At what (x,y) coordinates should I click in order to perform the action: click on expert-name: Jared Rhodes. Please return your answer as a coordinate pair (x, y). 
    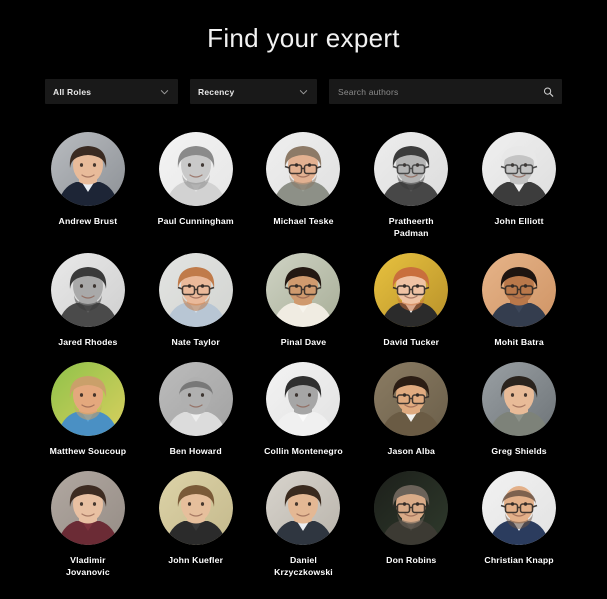
    Looking at the image, I should click on (88, 342).